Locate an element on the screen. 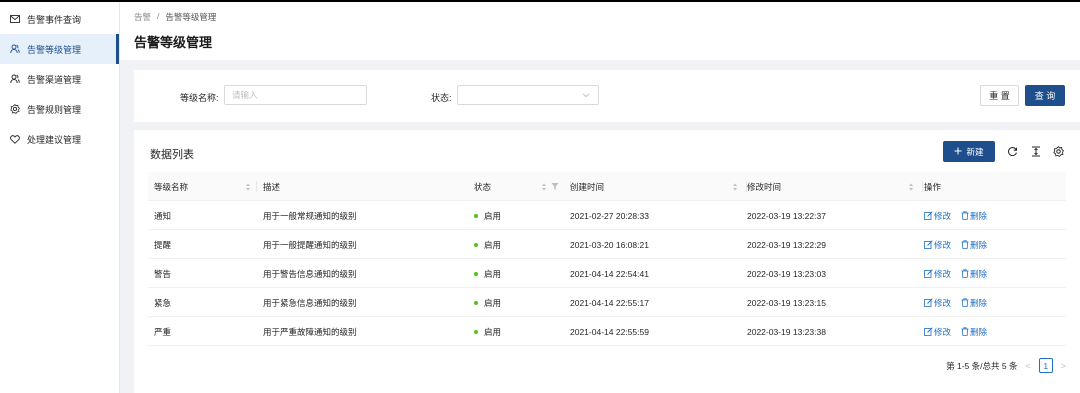 The width and height of the screenshot is (1080, 393). filter-icon is located at coordinates (555, 186).